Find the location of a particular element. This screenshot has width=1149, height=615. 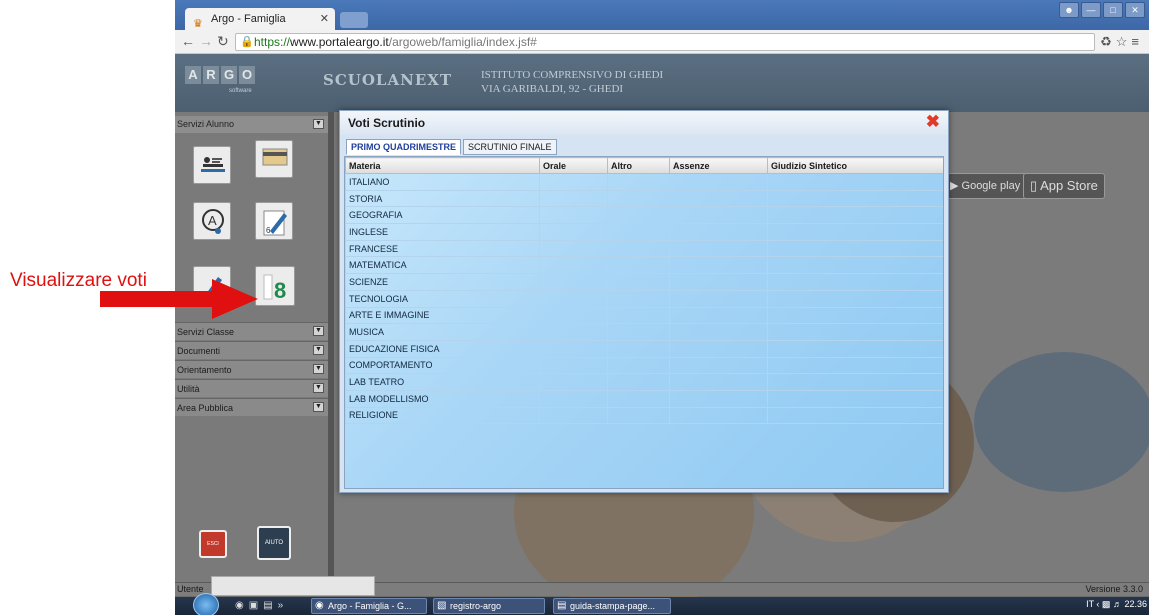

close-window-icon: ✕ is located at coordinates (1135, 10).